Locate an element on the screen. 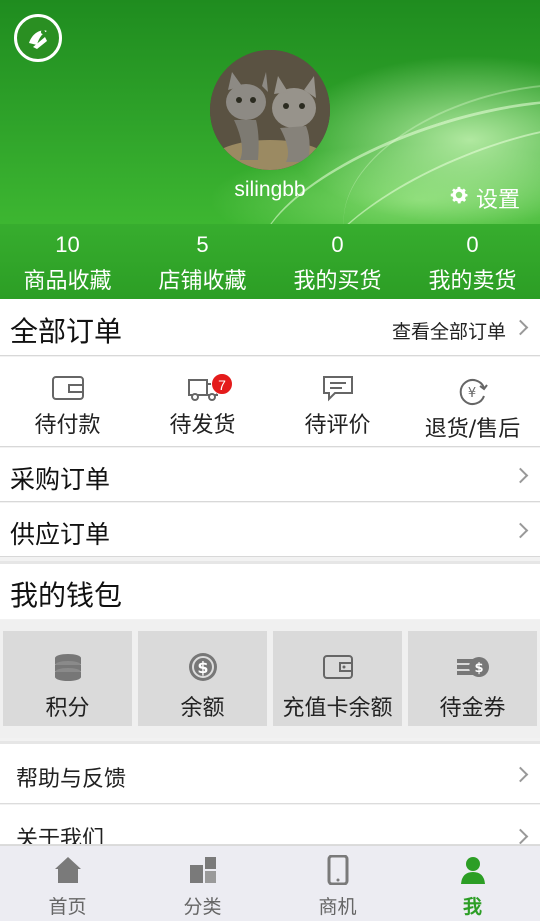 Image resolution: width=540 pixels, height=921 pixels. nav-category: 分类 is located at coordinates (202, 883).